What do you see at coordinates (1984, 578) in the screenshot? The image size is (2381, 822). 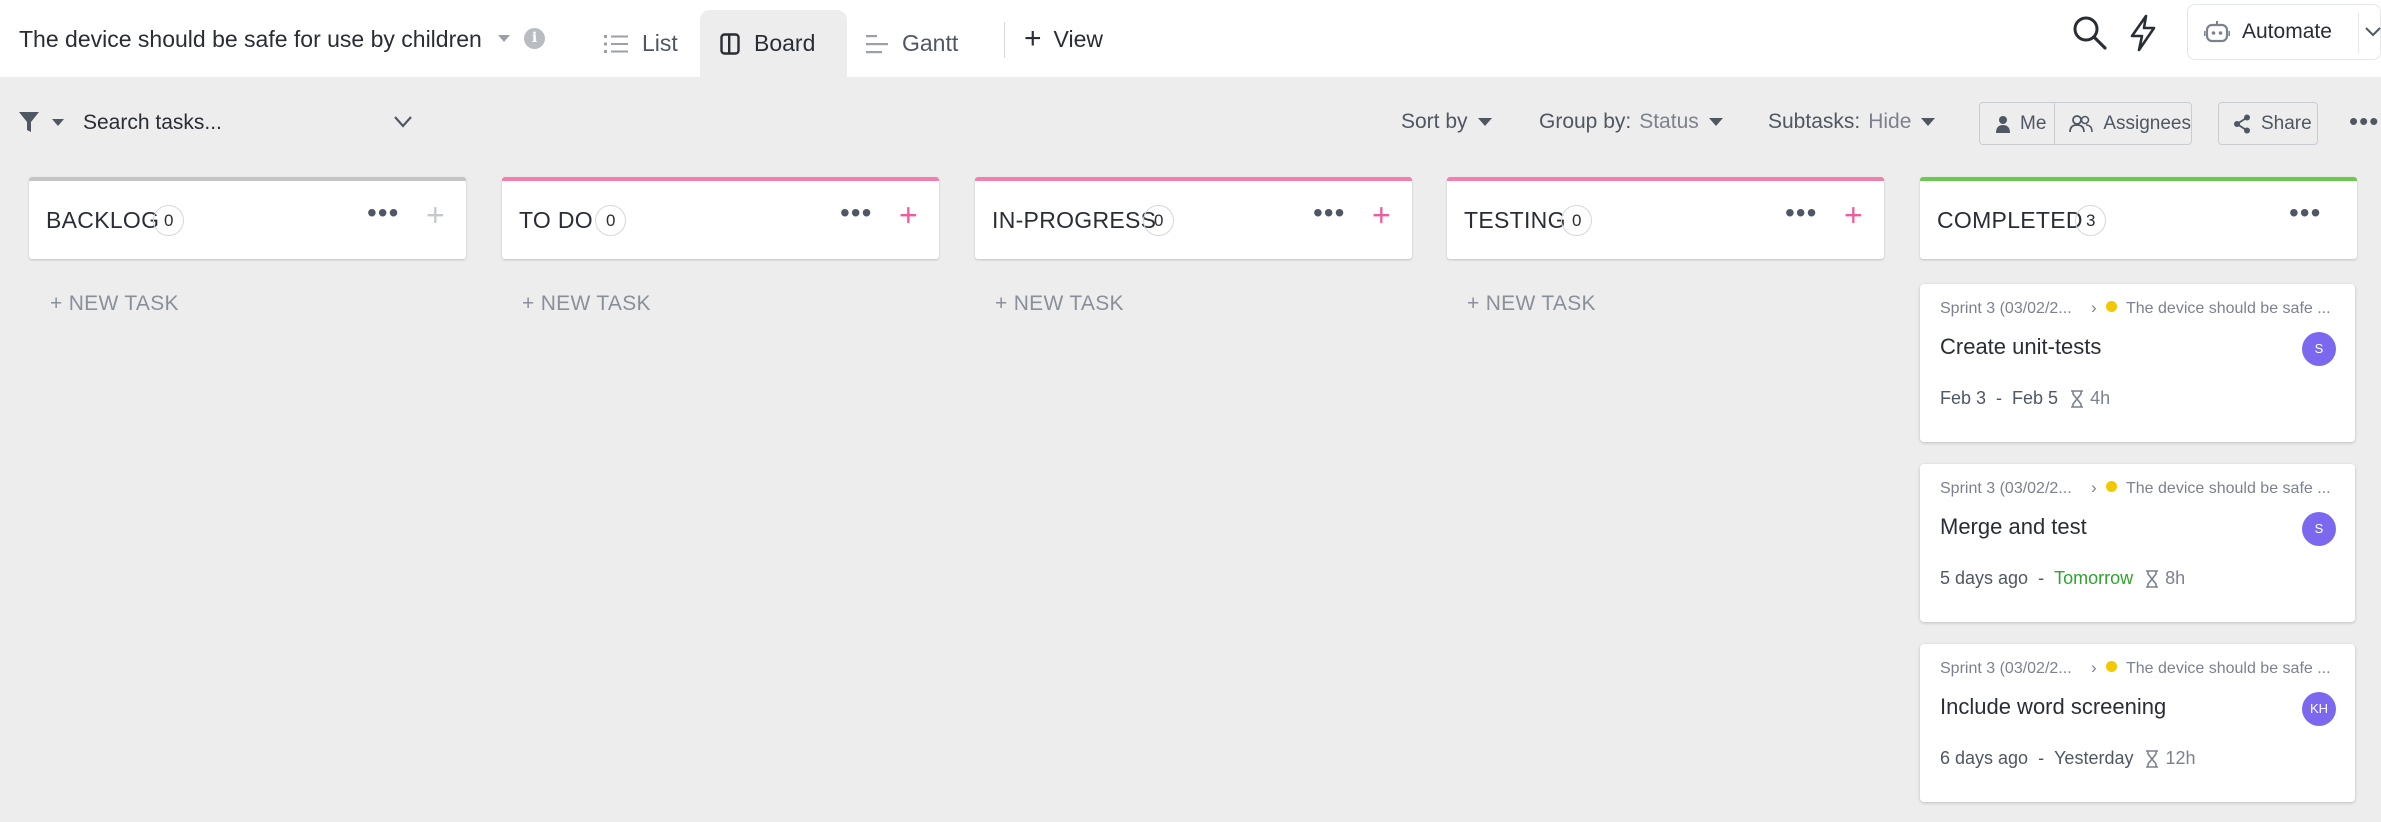 I see `start-date: 5 days ago` at bounding box center [1984, 578].